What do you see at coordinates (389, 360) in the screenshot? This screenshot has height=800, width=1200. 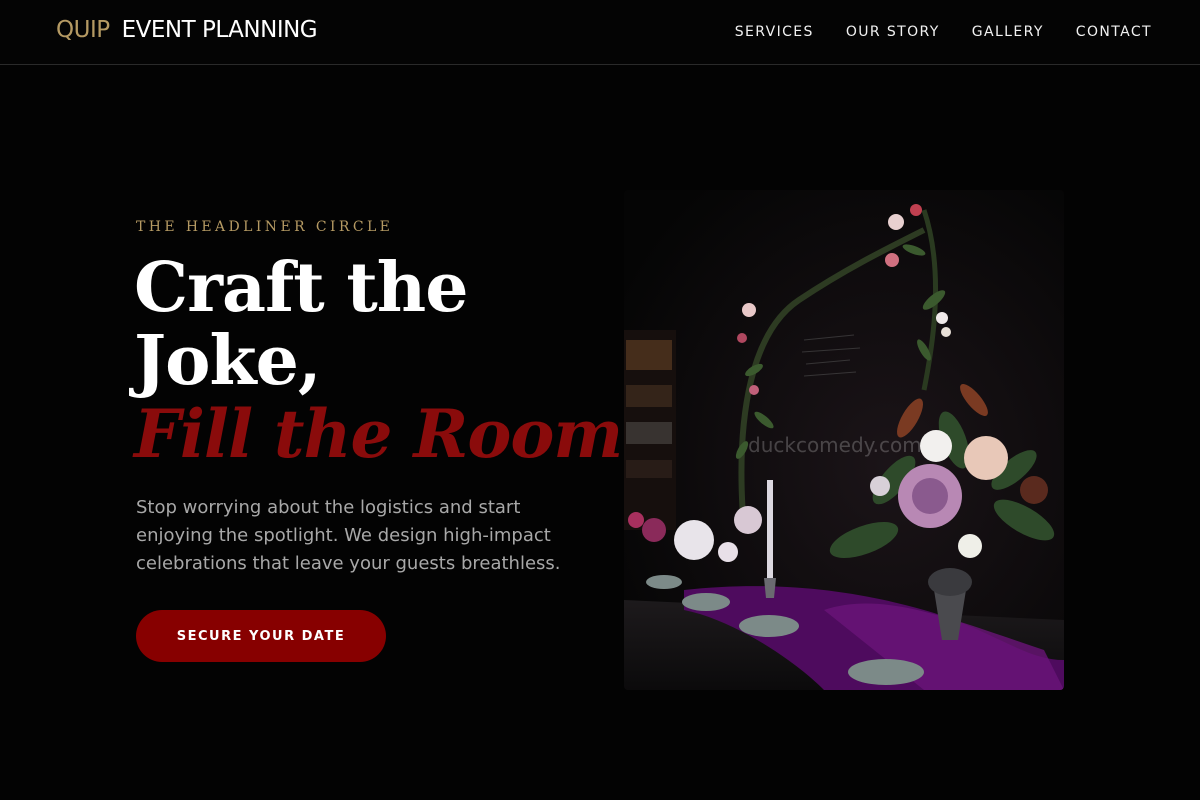 I see `hero-headline: Craft the Joke, Fill the Room.` at bounding box center [389, 360].